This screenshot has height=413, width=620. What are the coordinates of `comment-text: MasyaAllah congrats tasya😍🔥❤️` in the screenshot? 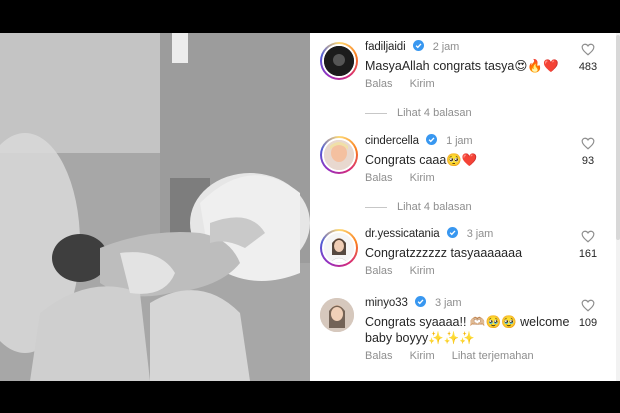 It's located at (462, 66).